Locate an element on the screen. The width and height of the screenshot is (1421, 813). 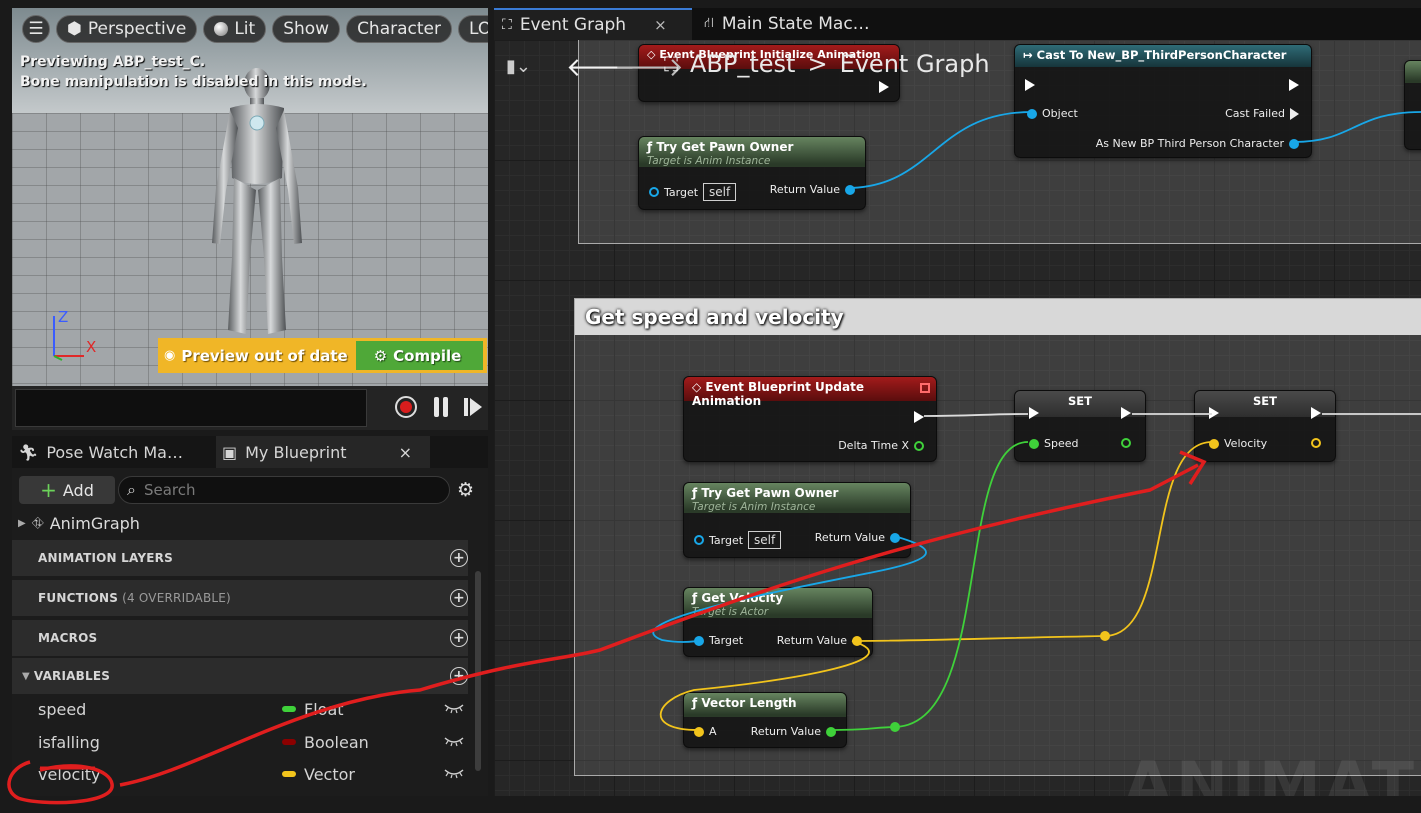
node-header: ƒ Vector Length is located at coordinates (765, 705).